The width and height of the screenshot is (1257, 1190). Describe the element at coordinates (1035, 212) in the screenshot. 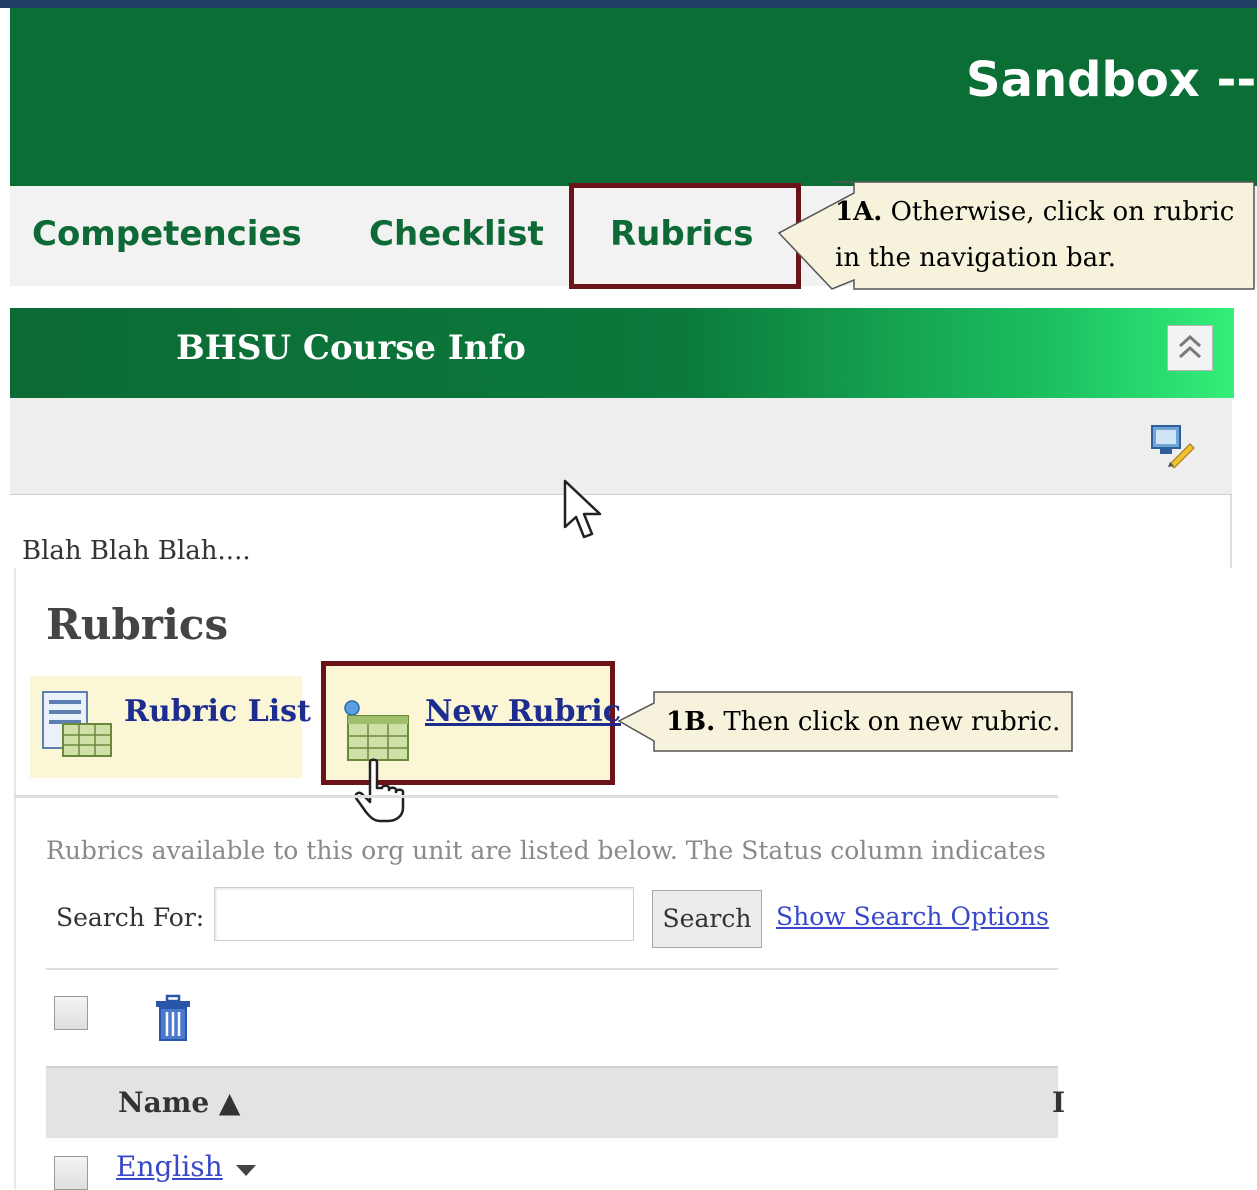

I see `callout-1a-line1: 1A. Otherwise, click on rubric` at that location.